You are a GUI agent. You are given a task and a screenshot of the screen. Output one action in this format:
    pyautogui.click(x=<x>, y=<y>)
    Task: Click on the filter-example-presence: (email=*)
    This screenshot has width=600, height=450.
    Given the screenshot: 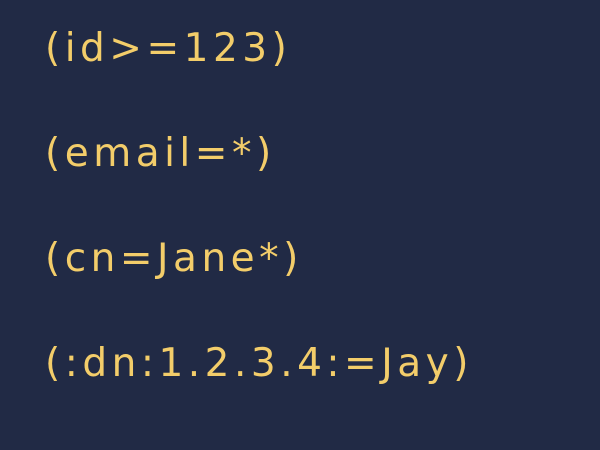 What is the action you would take?
    pyautogui.click(x=160, y=153)
    